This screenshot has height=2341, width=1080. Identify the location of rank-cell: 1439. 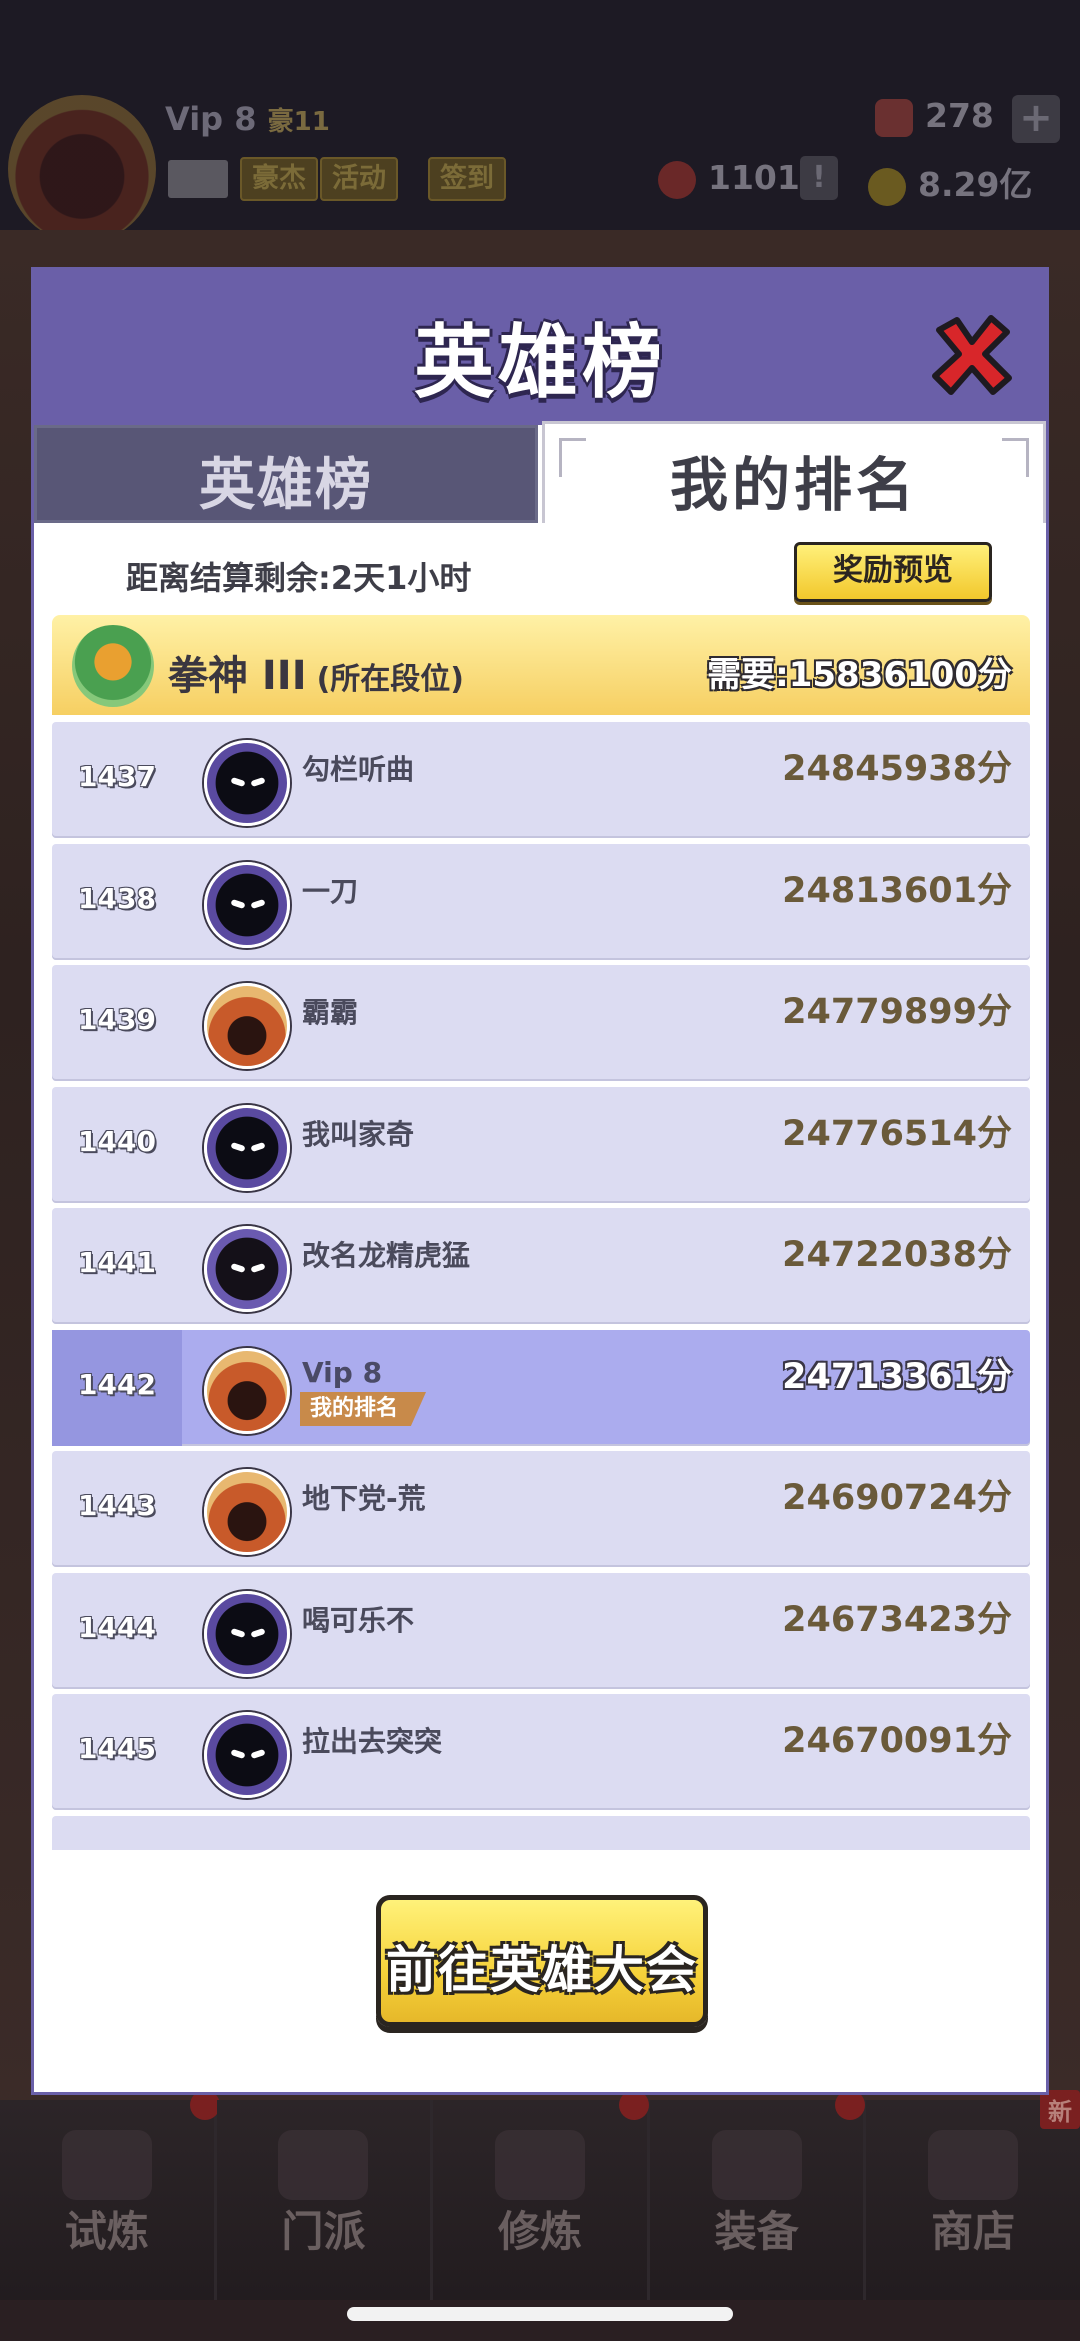
(117, 1023).